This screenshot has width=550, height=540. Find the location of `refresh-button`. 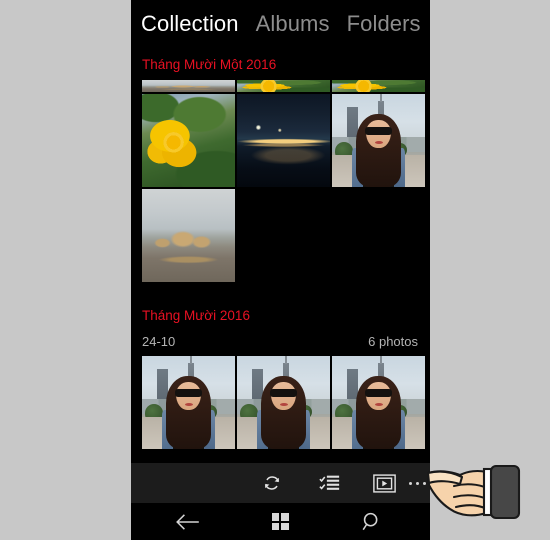

refresh-button is located at coordinates (272, 483).